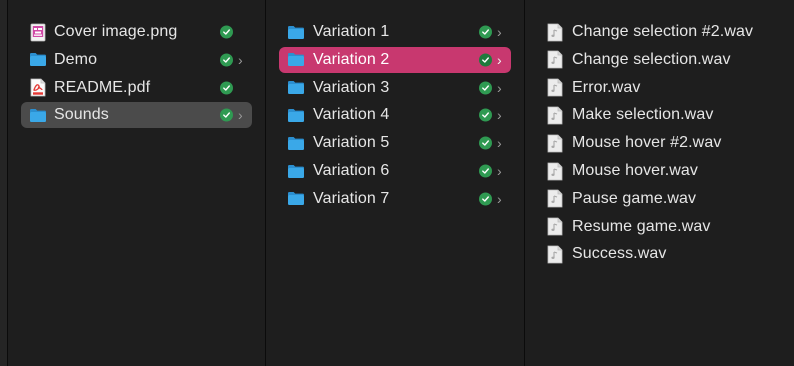 This screenshot has width=794, height=366. I want to click on folder-row: Variation 4 ›, so click(395, 115).